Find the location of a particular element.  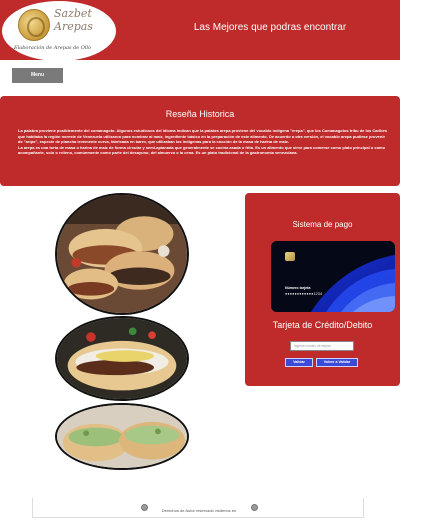

payment-title: Sistema de pago is located at coordinates (322, 224).